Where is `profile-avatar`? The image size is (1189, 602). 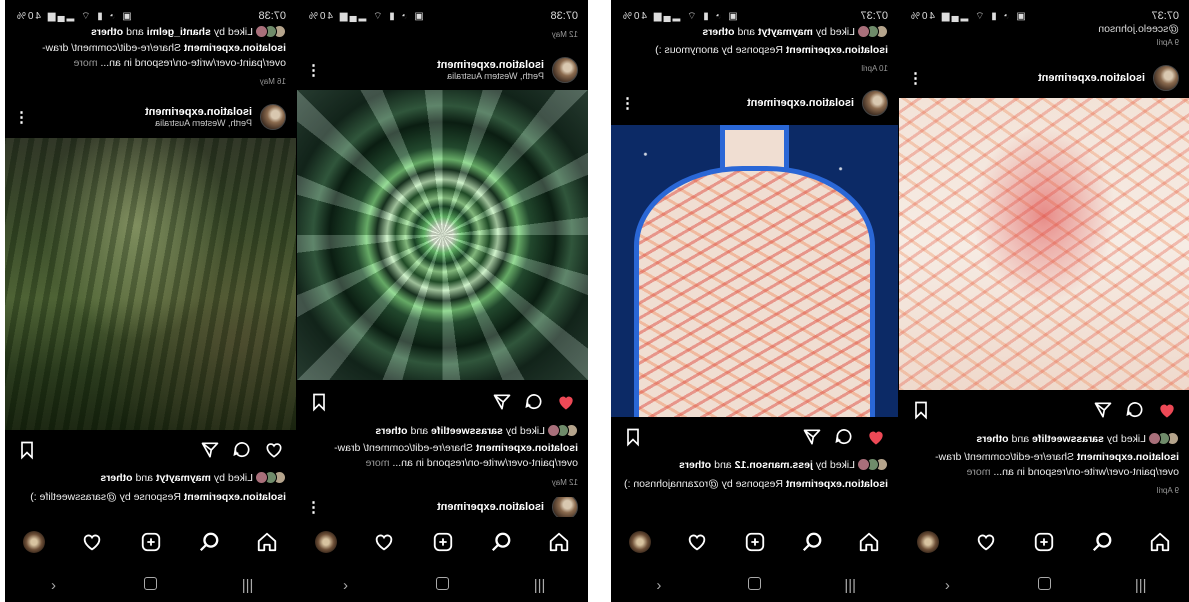
profile-avatar is located at coordinates (326, 542).